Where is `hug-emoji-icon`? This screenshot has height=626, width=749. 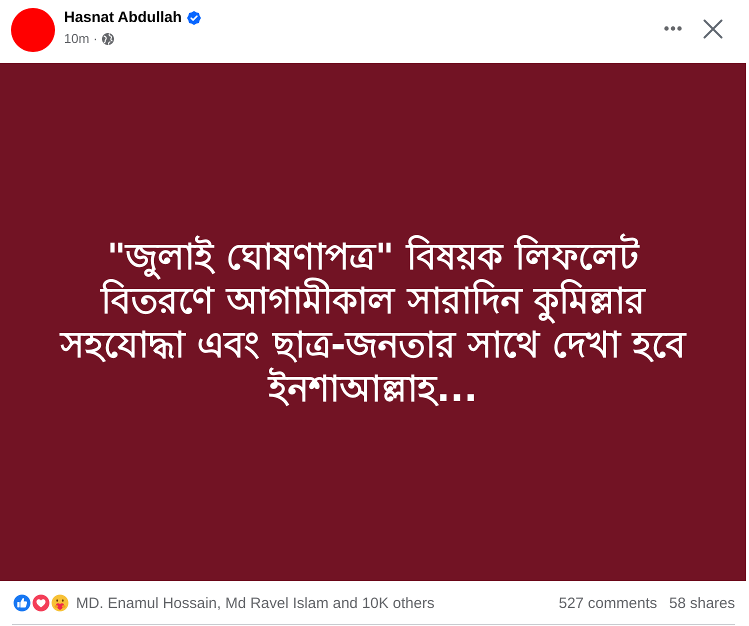 hug-emoji-icon is located at coordinates (60, 603).